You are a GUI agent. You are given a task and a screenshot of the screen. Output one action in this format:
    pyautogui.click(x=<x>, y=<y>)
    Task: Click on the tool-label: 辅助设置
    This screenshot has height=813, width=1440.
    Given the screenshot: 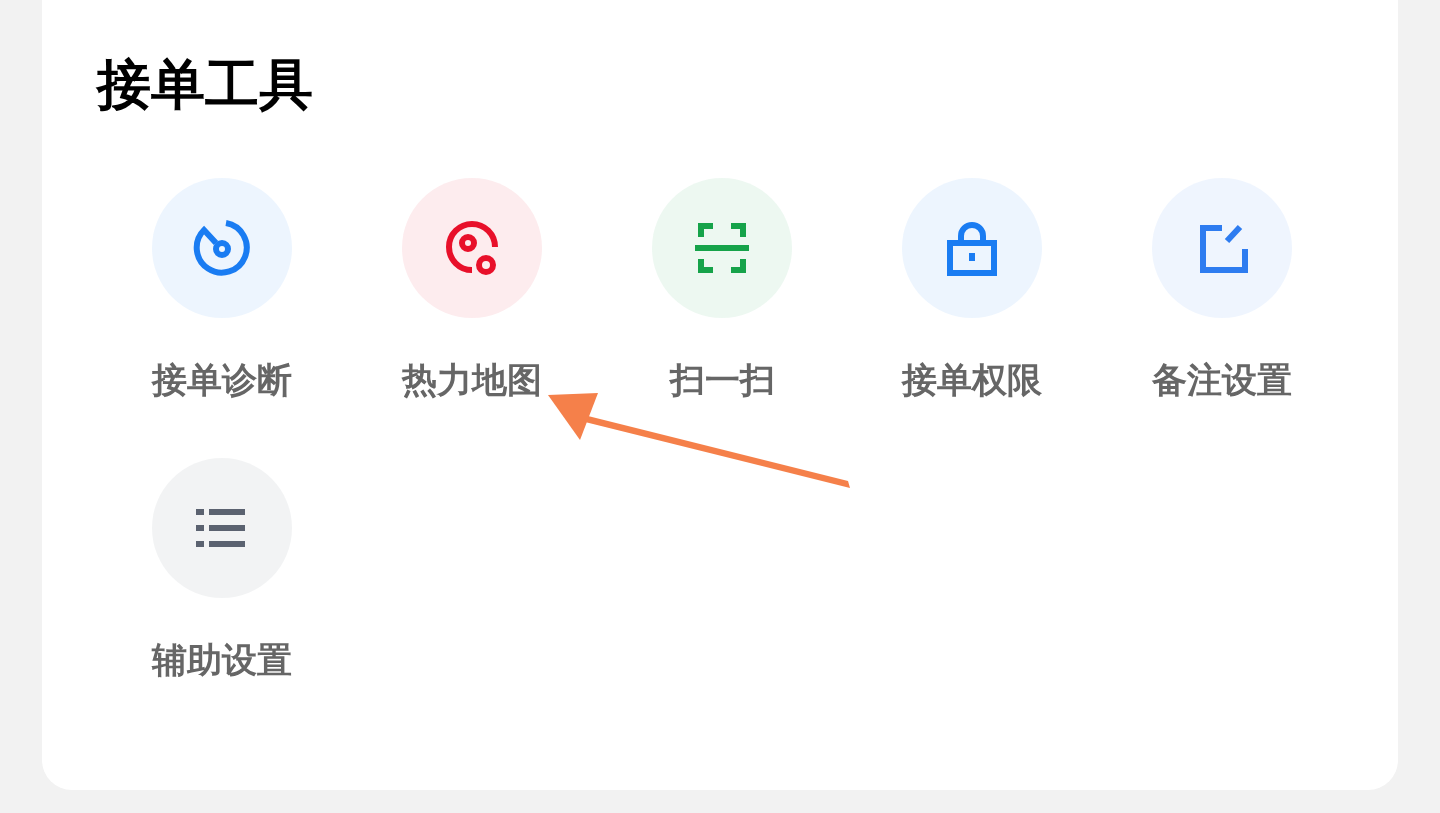 What is the action you would take?
    pyautogui.click(x=222, y=660)
    